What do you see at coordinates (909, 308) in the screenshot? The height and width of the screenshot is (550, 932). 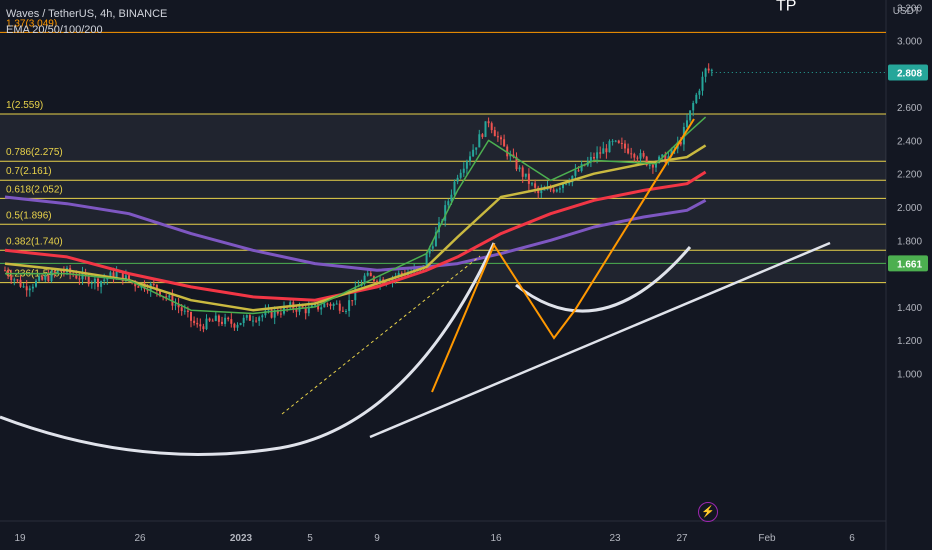 I see `price-tick-label: 1.400` at bounding box center [909, 308].